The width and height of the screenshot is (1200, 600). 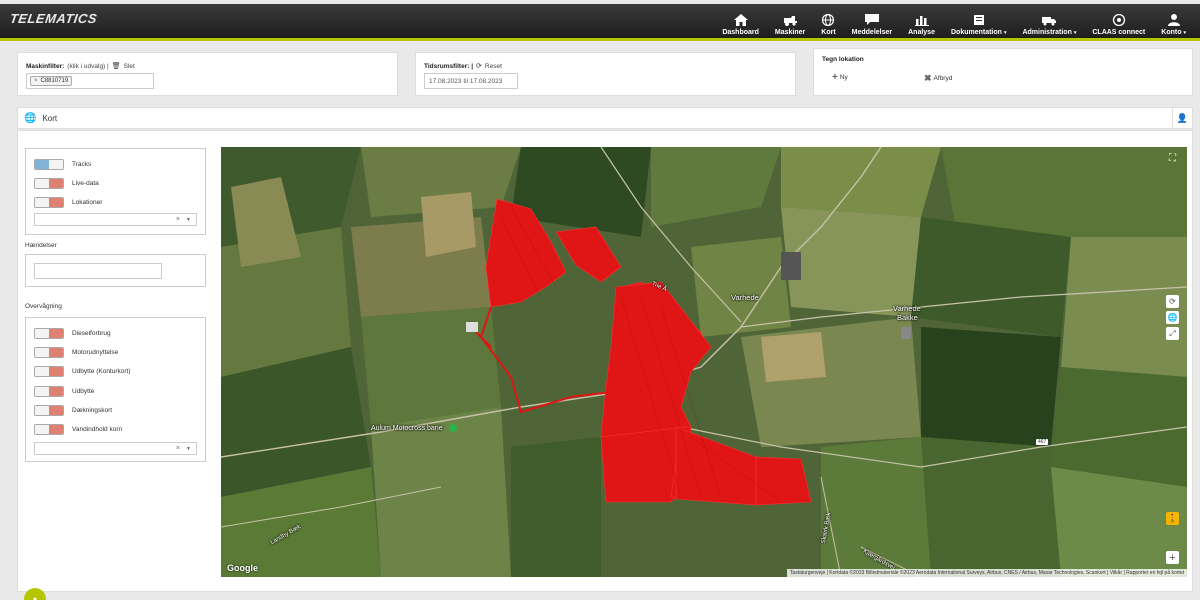 I want to click on trash-icon: 🗑, so click(x=116, y=66).